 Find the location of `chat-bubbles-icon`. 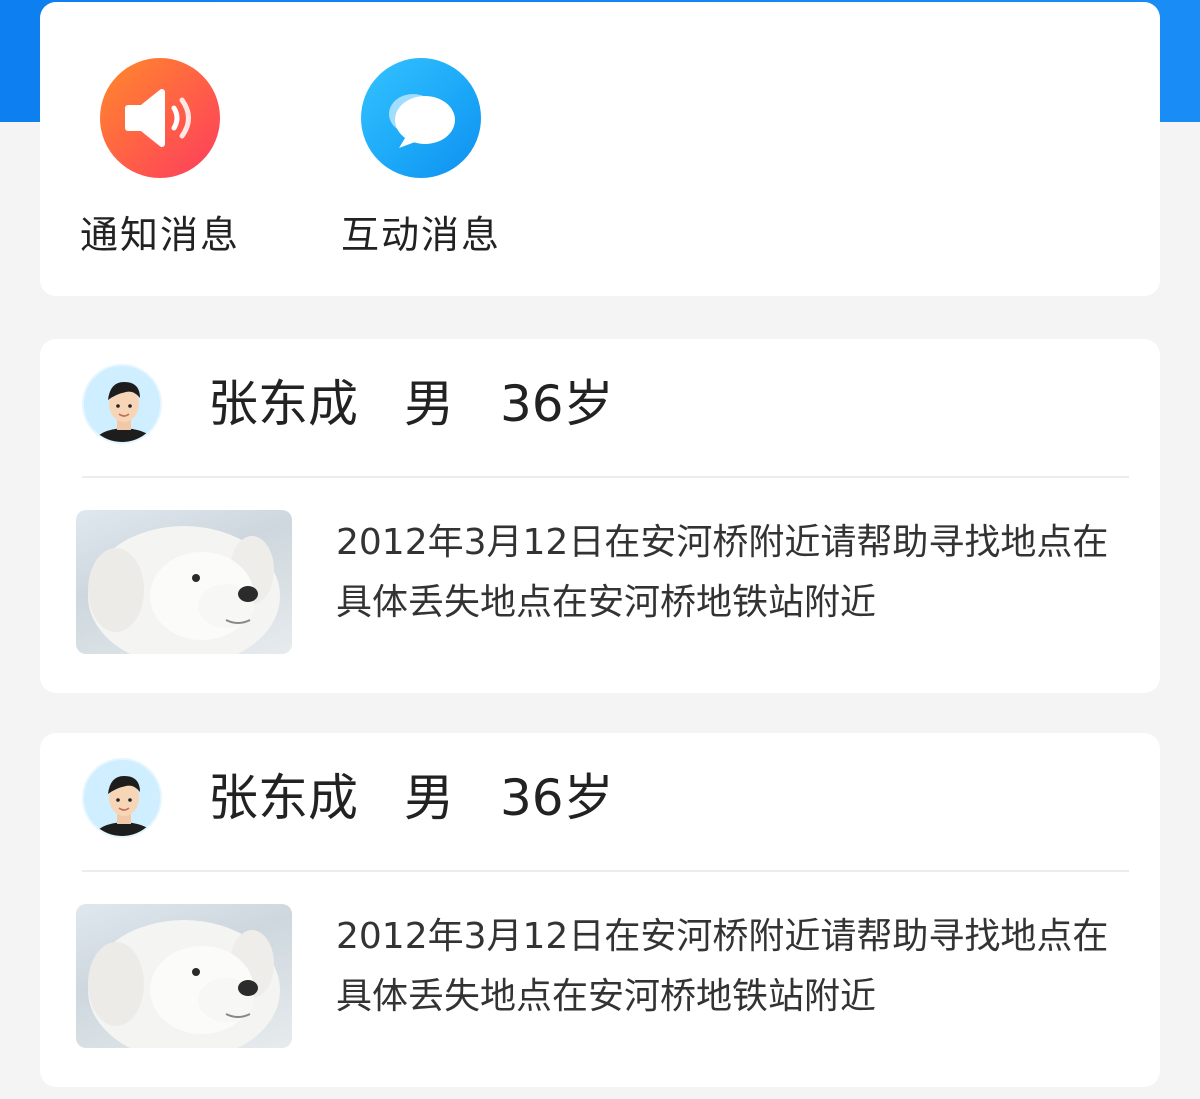

chat-bubbles-icon is located at coordinates (421, 118).